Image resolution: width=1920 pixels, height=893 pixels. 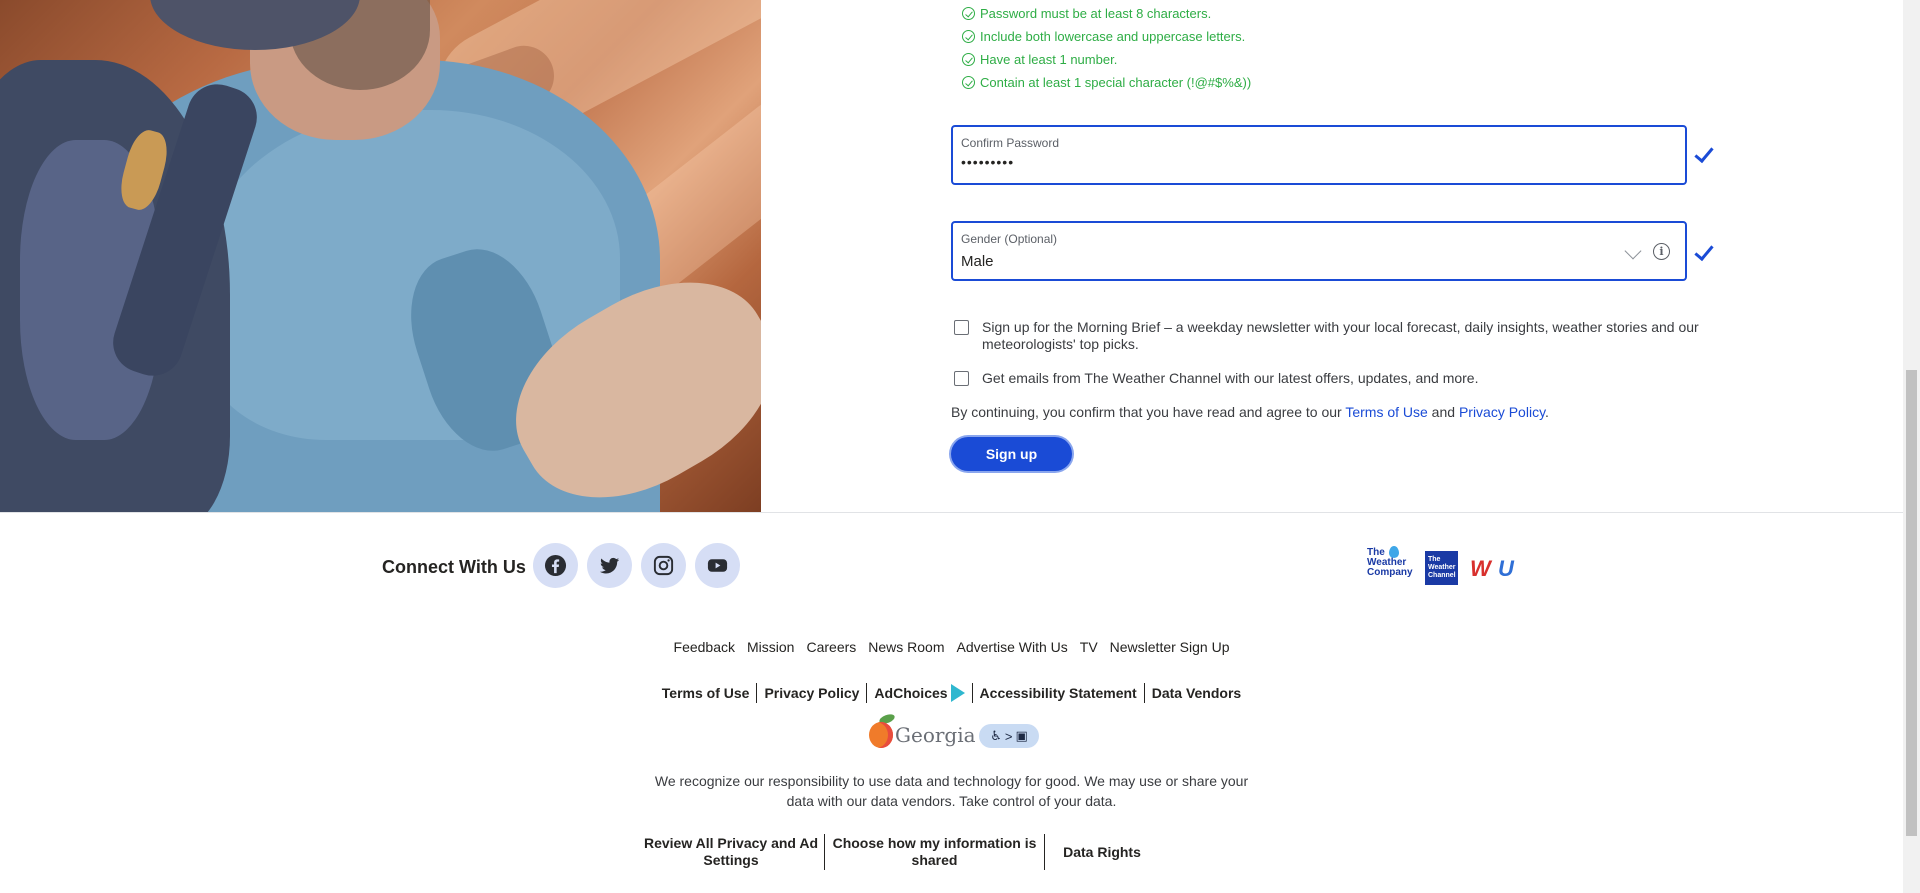 What do you see at coordinates (1911, 603) in the screenshot?
I see `scrollbar-thumb` at bounding box center [1911, 603].